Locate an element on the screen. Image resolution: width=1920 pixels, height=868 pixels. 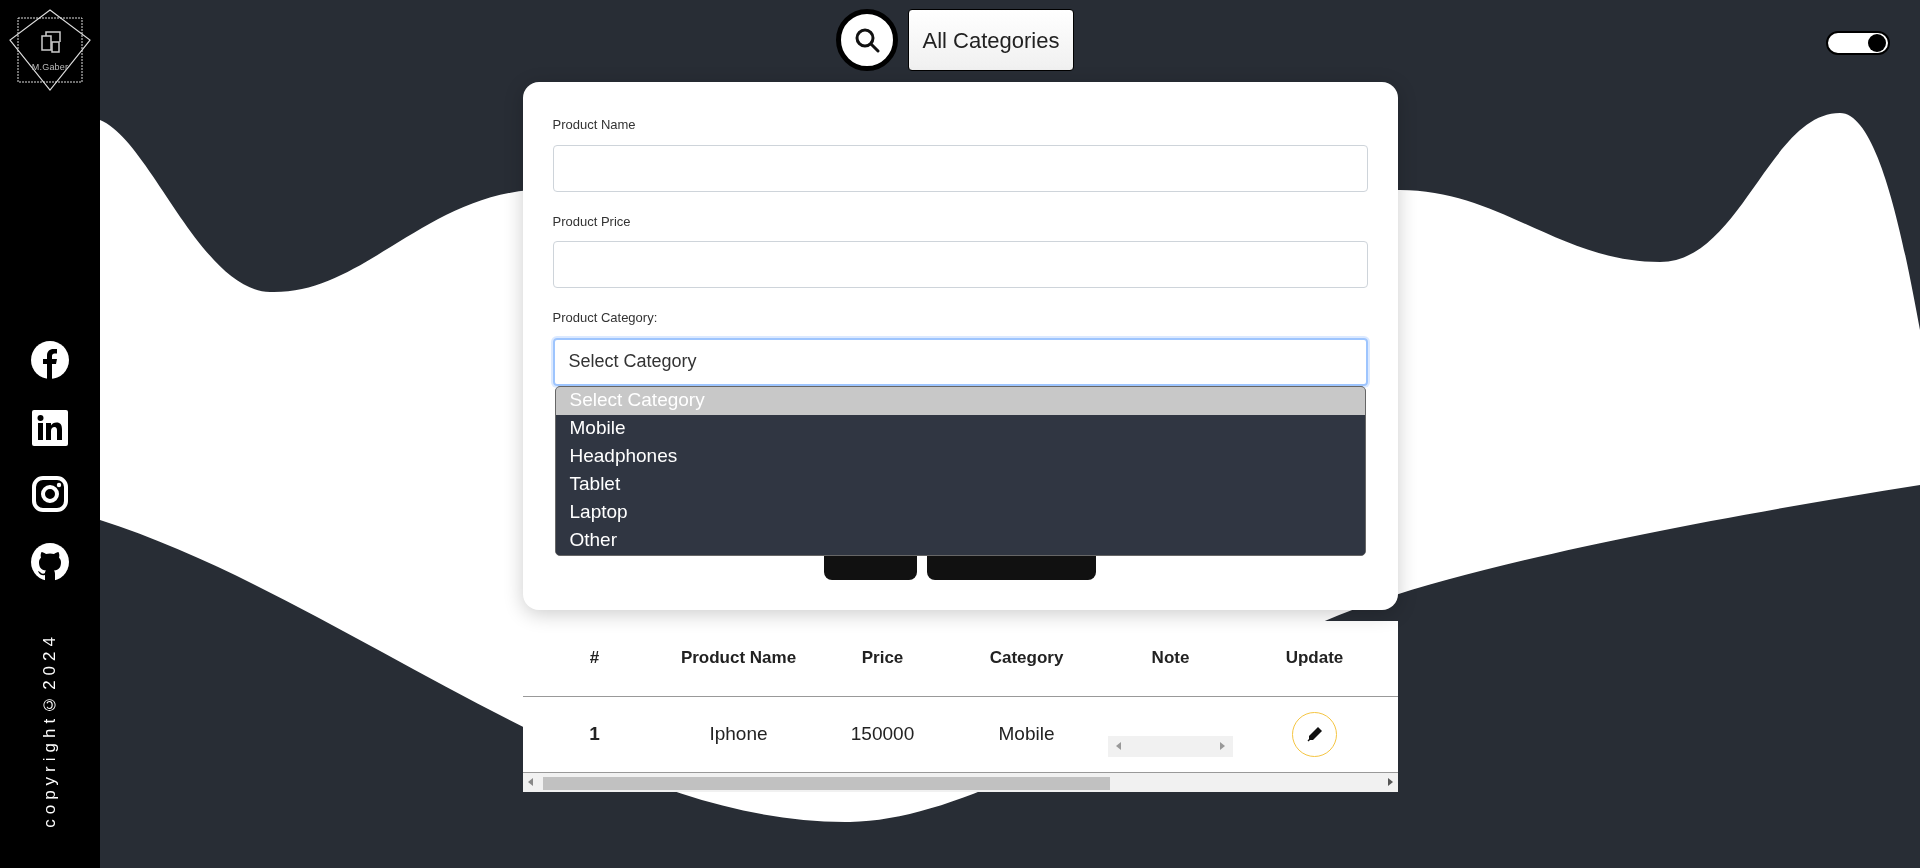
search-icon is located at coordinates (866, 40).